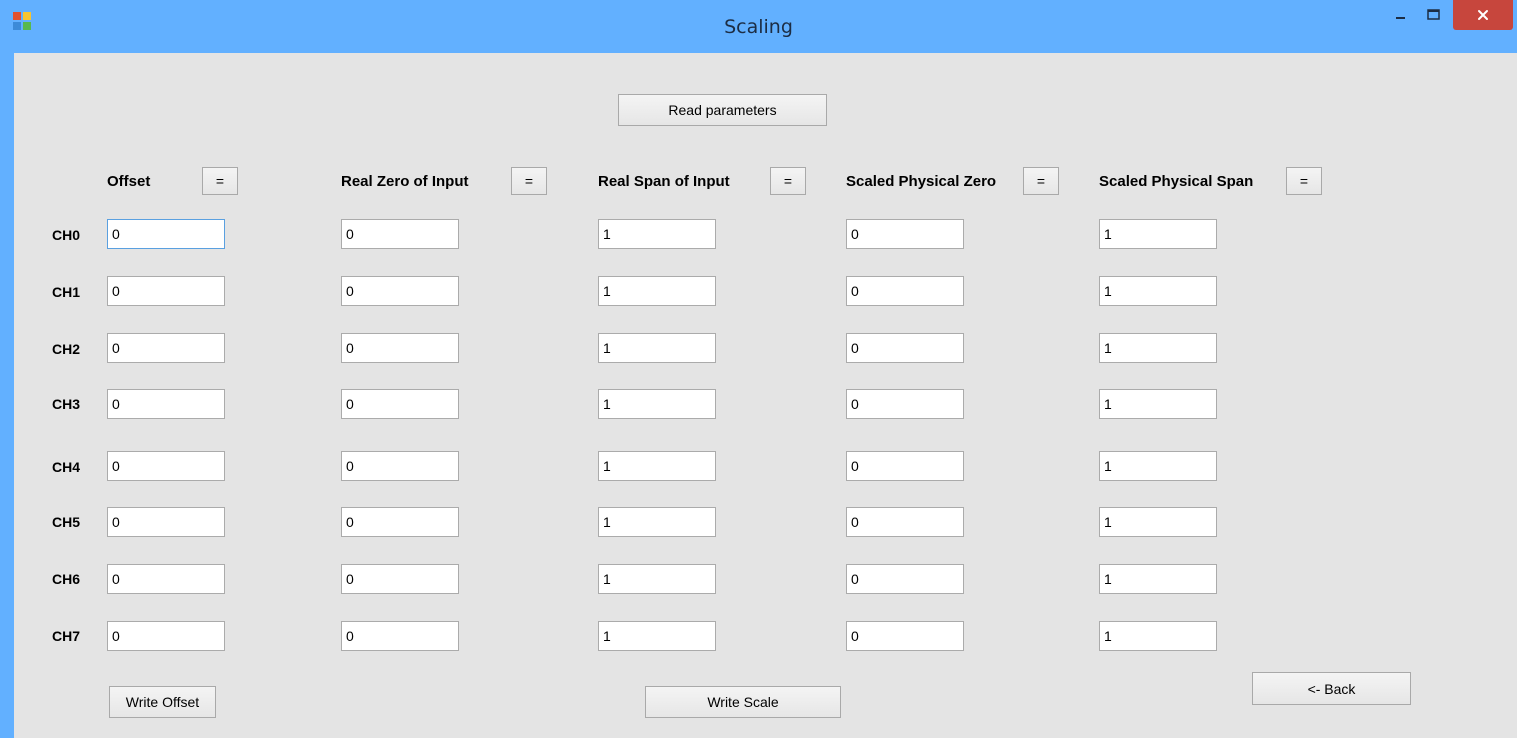 The image size is (1517, 738). What do you see at coordinates (66, 404) in the screenshot?
I see `row-label-ch3: CH3` at bounding box center [66, 404].